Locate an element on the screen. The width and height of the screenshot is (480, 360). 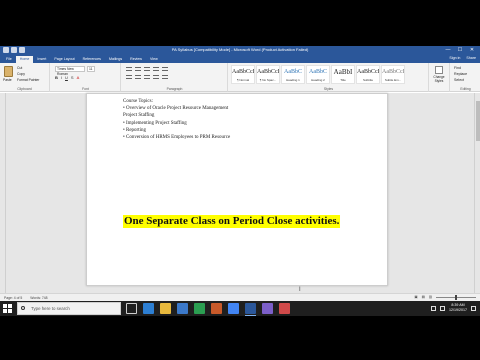
select-button: Select is located at coordinates (459, 80).